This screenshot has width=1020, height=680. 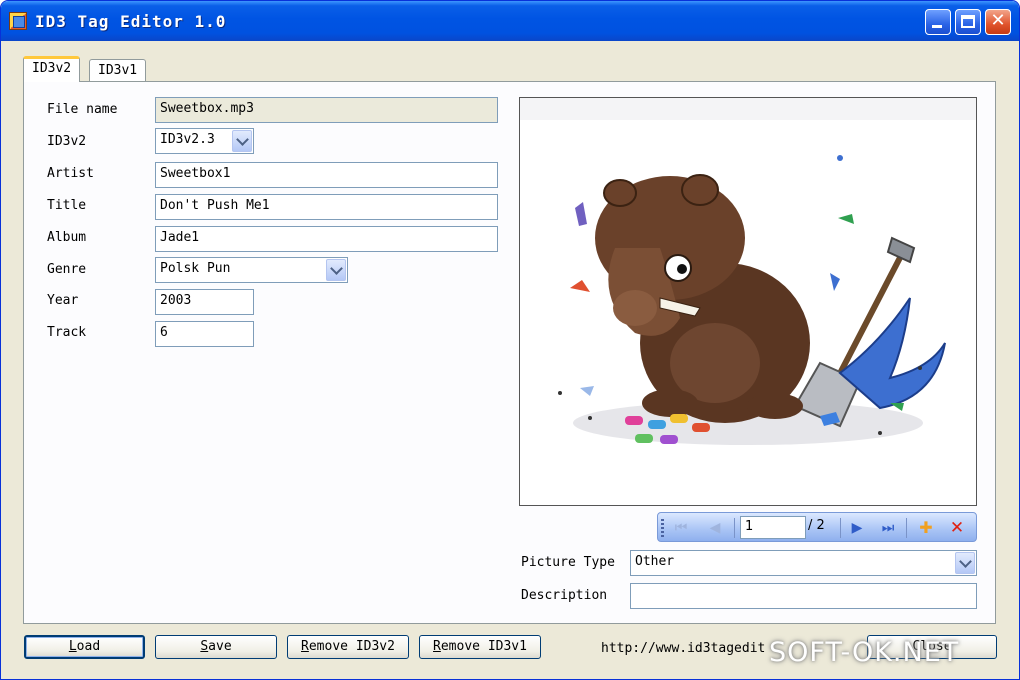 I want to click on year-field: 2003, so click(x=204, y=302).